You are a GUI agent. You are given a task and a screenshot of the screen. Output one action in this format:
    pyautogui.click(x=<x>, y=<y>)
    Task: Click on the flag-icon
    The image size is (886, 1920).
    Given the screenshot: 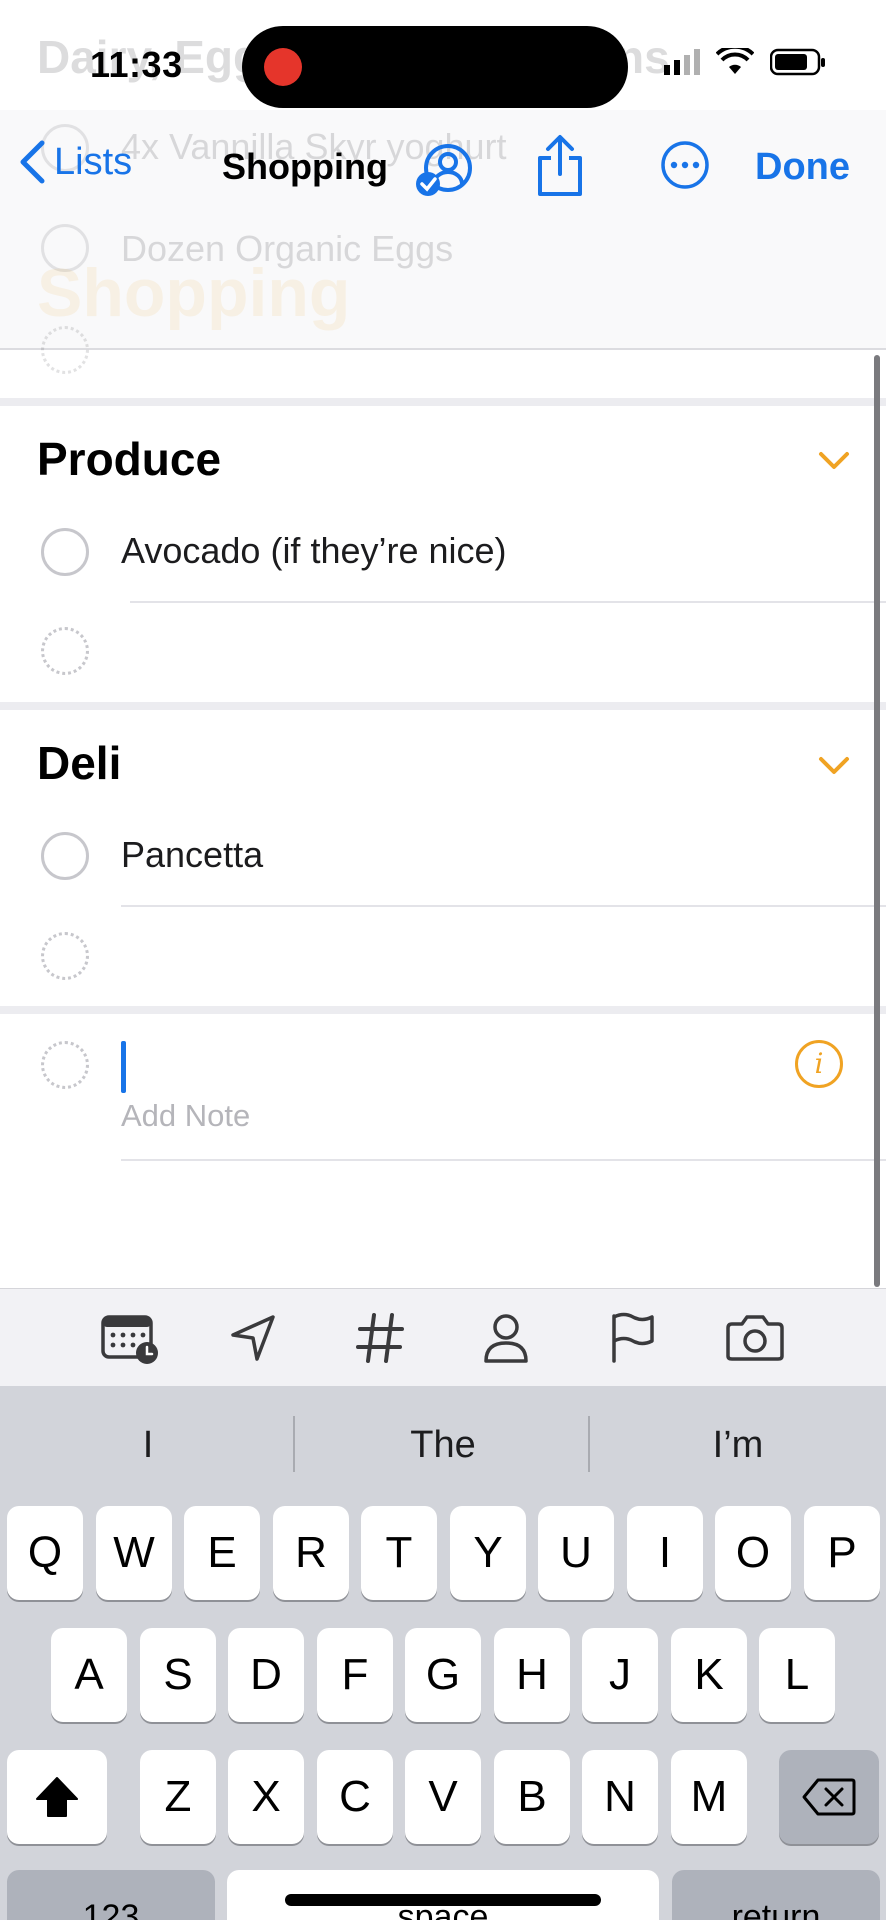 What is the action you would take?
    pyautogui.click(x=633, y=1337)
    